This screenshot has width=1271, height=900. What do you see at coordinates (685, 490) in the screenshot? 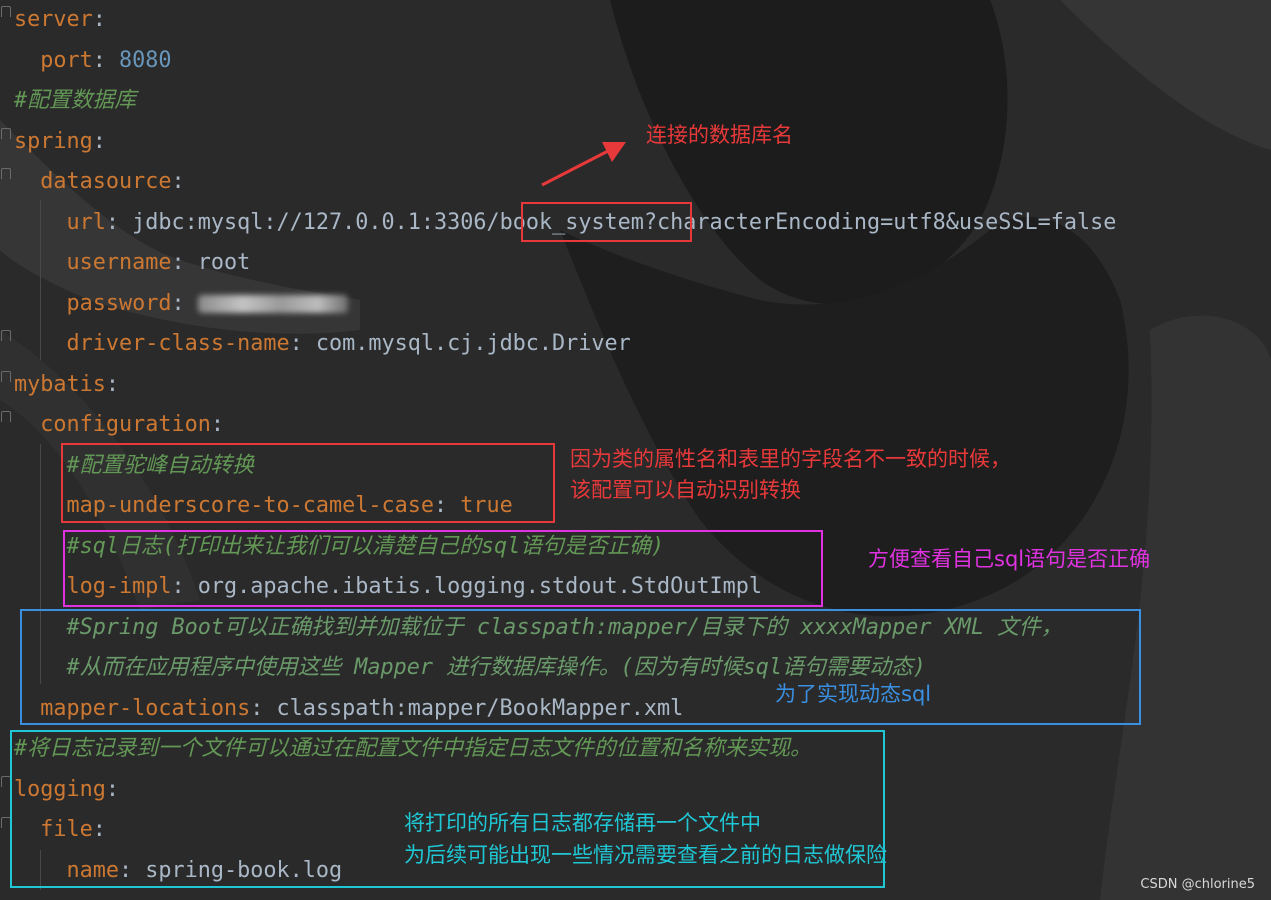
I see `camel-case-note-line2: 该配置可以自动识别转换` at bounding box center [685, 490].